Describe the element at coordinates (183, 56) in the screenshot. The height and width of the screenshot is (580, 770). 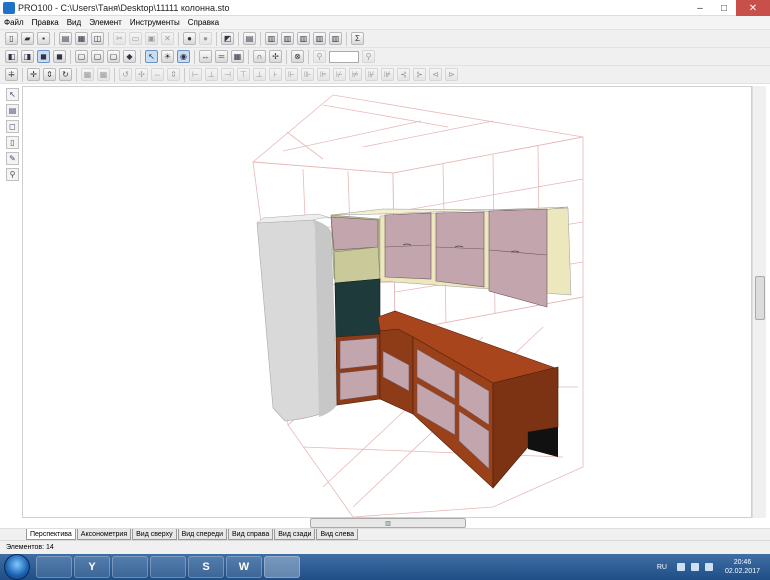
I see `bulb-icon: ◉` at that location.